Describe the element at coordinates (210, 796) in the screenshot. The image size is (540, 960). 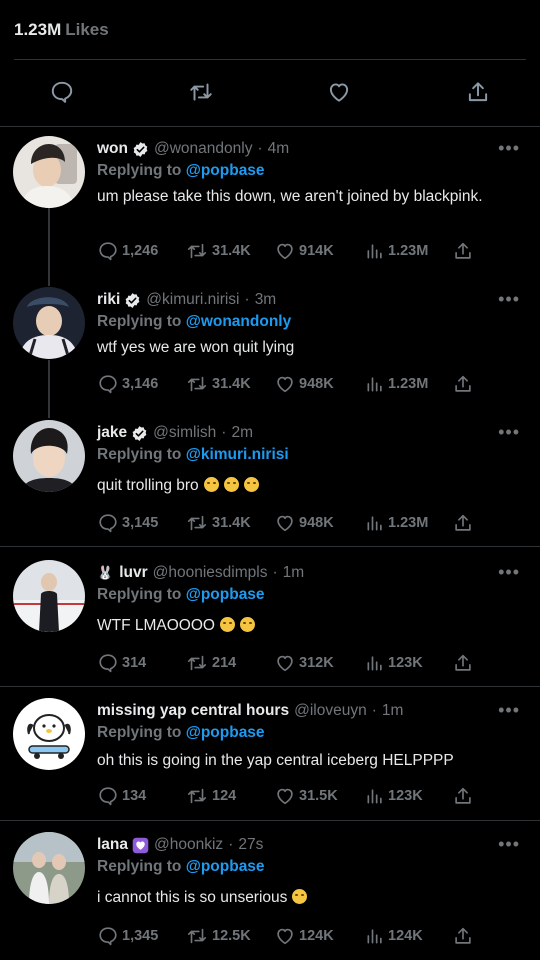
I see `retweet-stat: 124` at that location.